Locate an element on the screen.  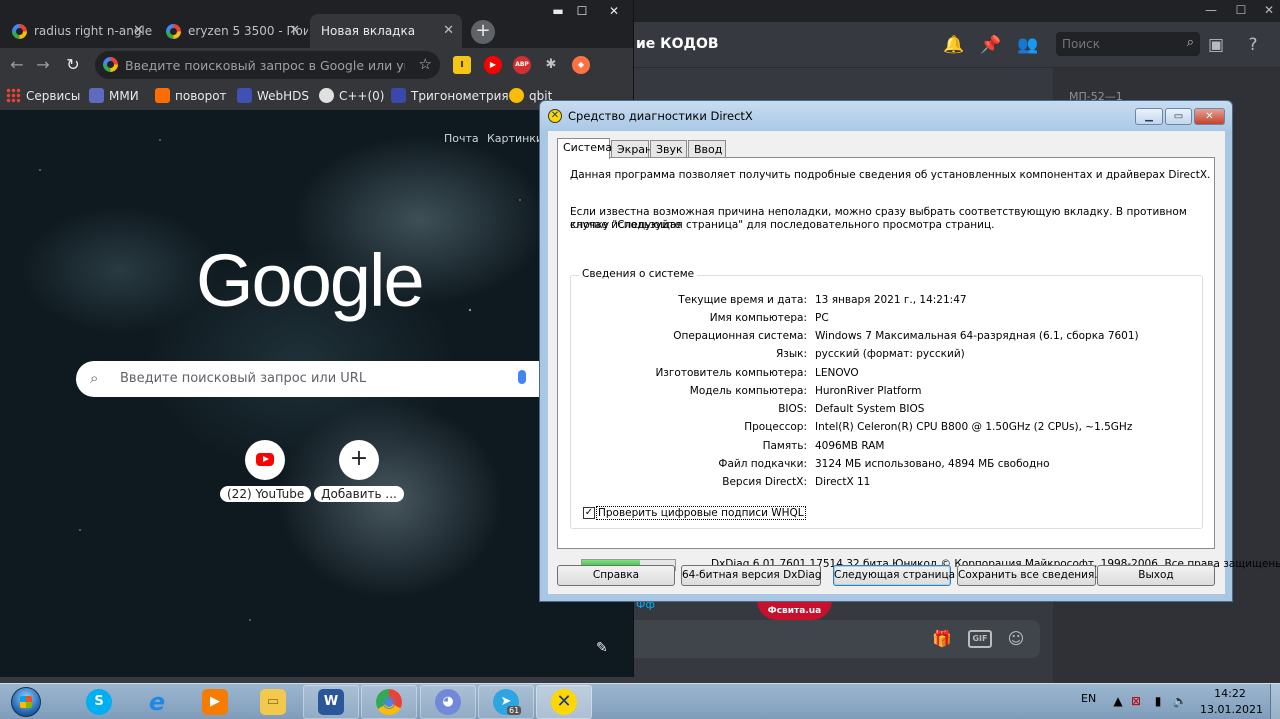
media-player-icon: ▶ is located at coordinates (215, 702).